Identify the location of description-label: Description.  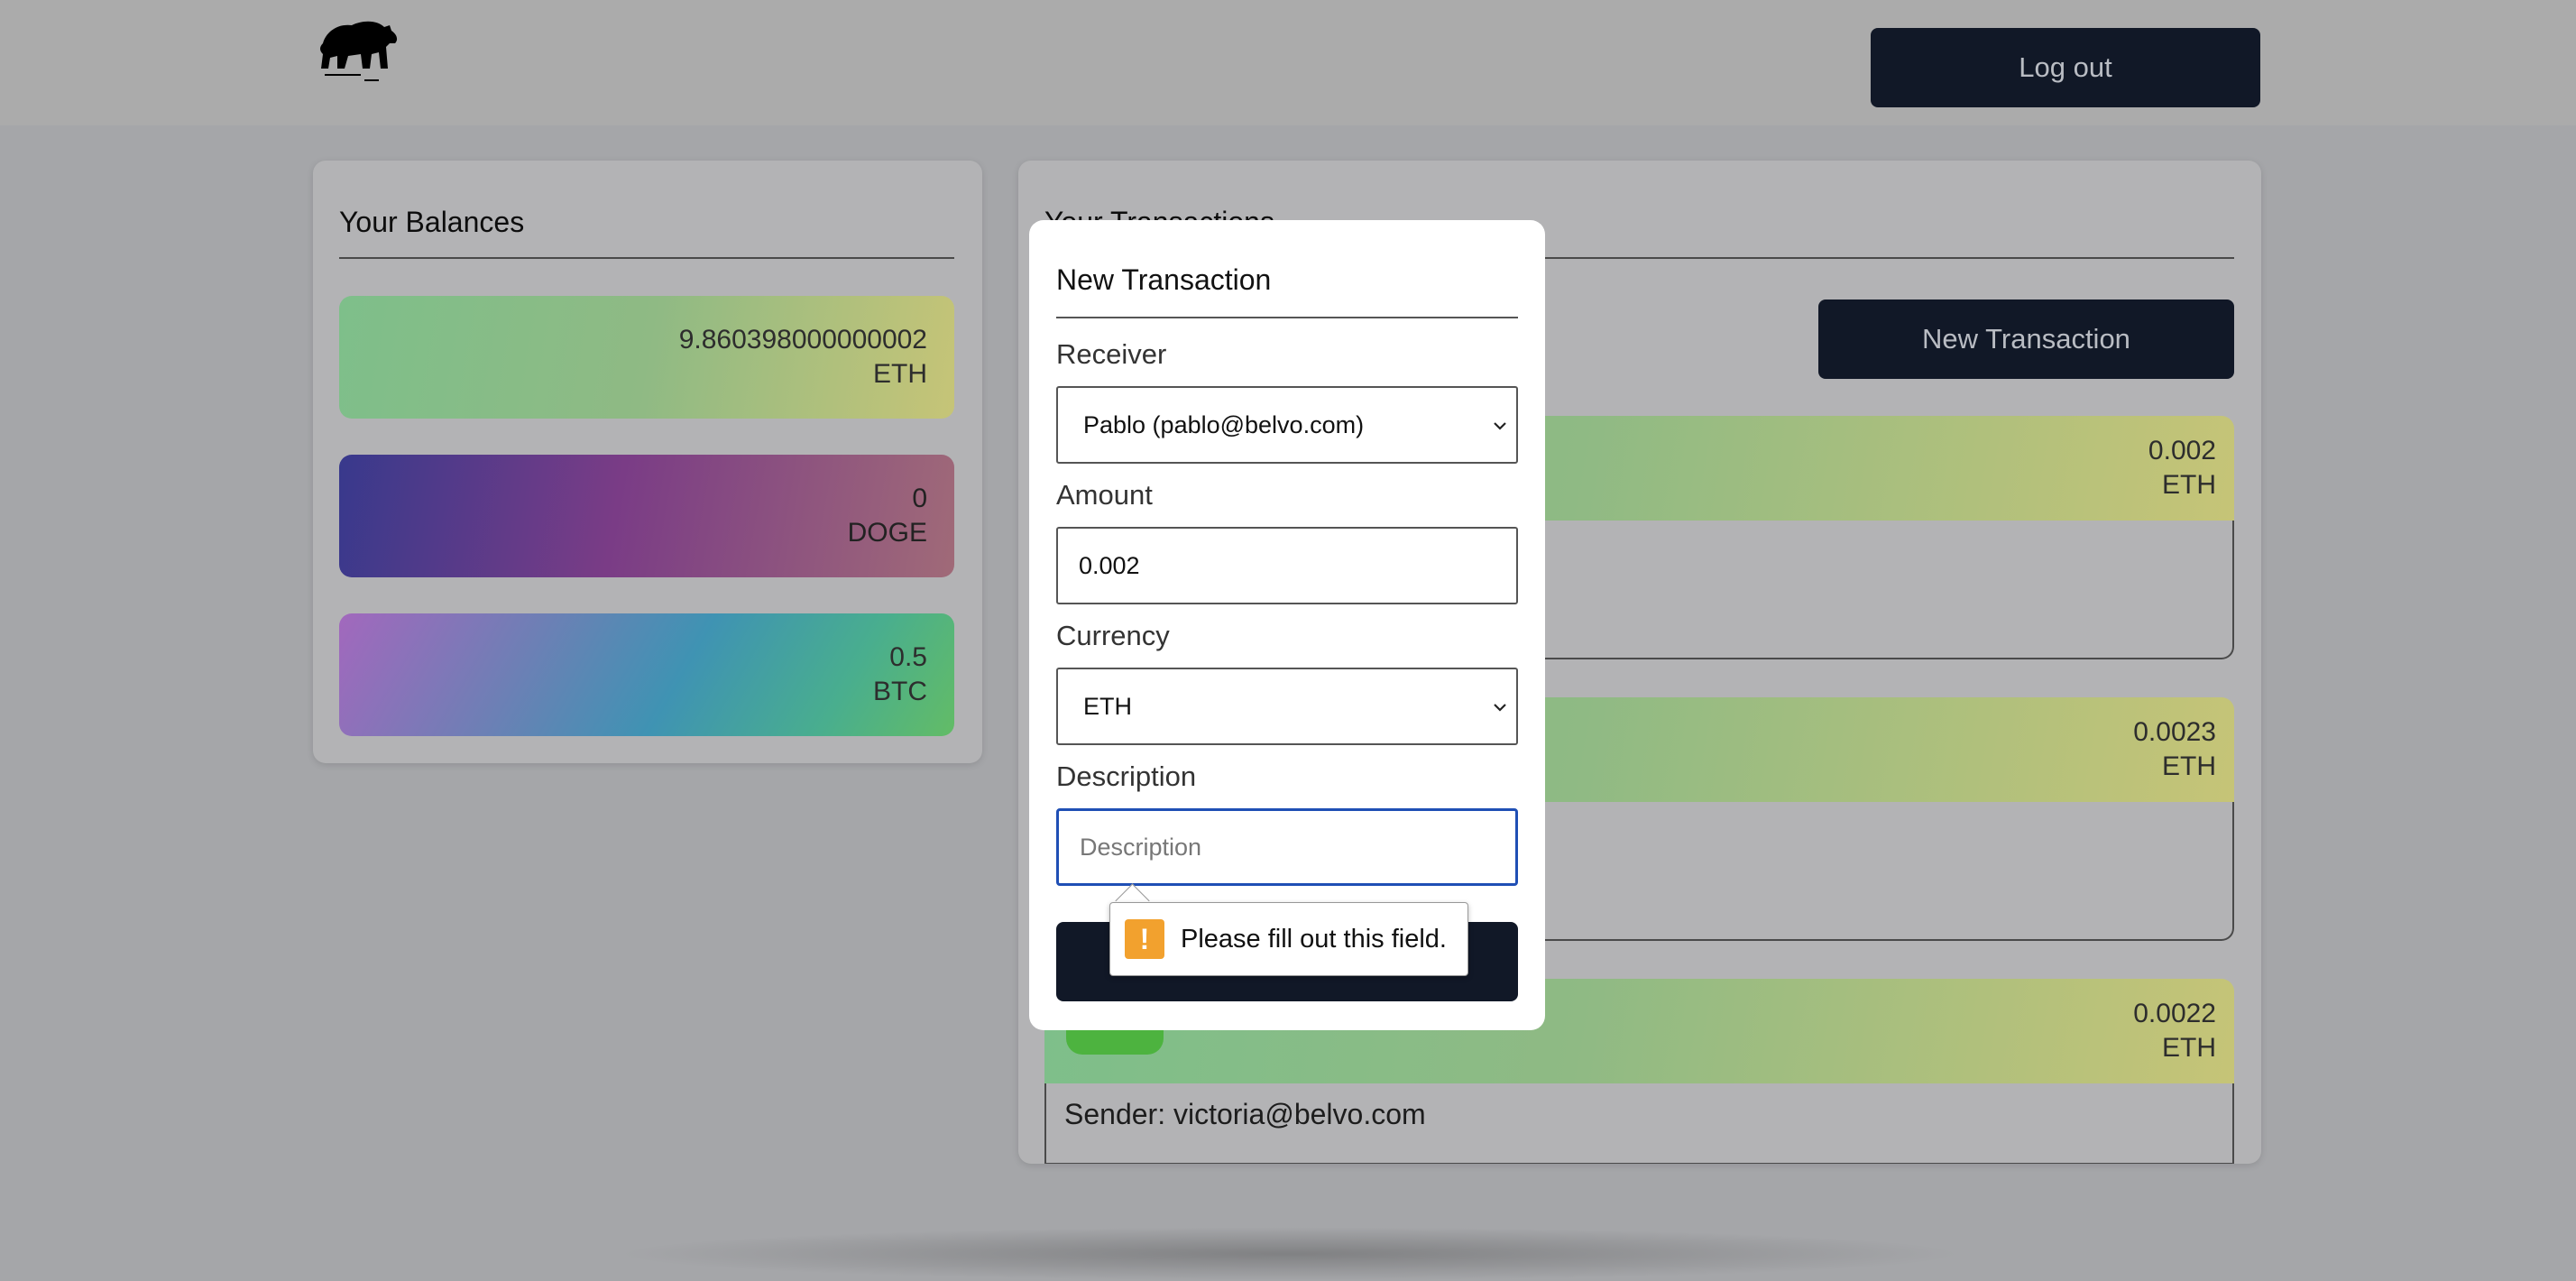
(1126, 776).